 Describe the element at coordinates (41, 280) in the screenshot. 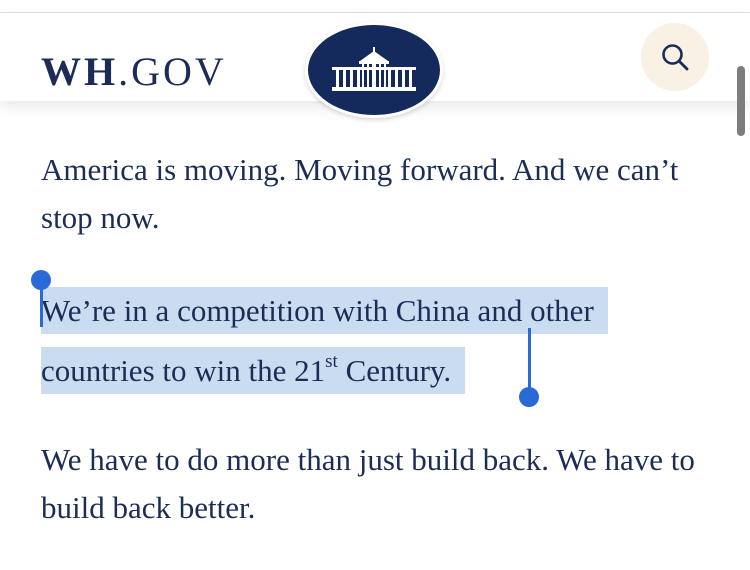

I see `selection-start-handle` at that location.